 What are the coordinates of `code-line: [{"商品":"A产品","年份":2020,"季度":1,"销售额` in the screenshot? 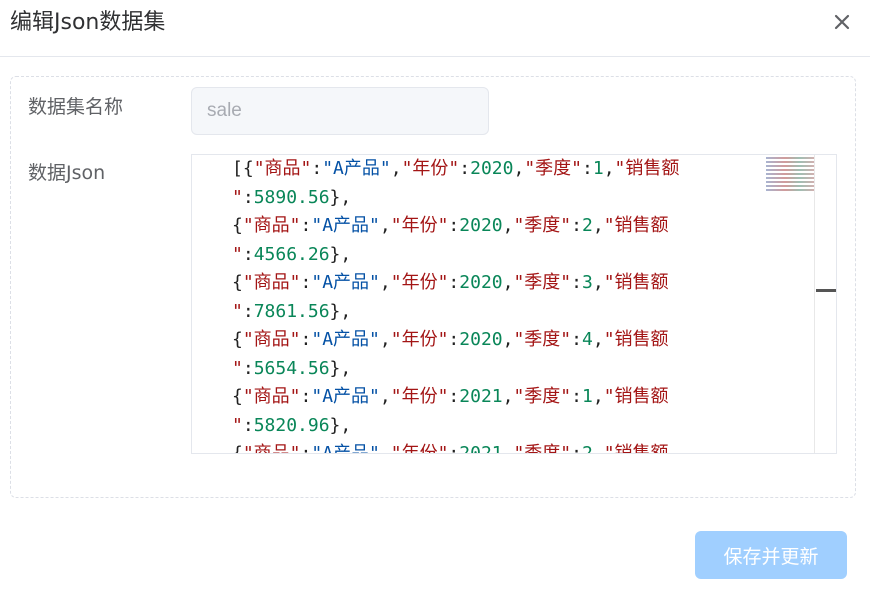 It's located at (502, 169).